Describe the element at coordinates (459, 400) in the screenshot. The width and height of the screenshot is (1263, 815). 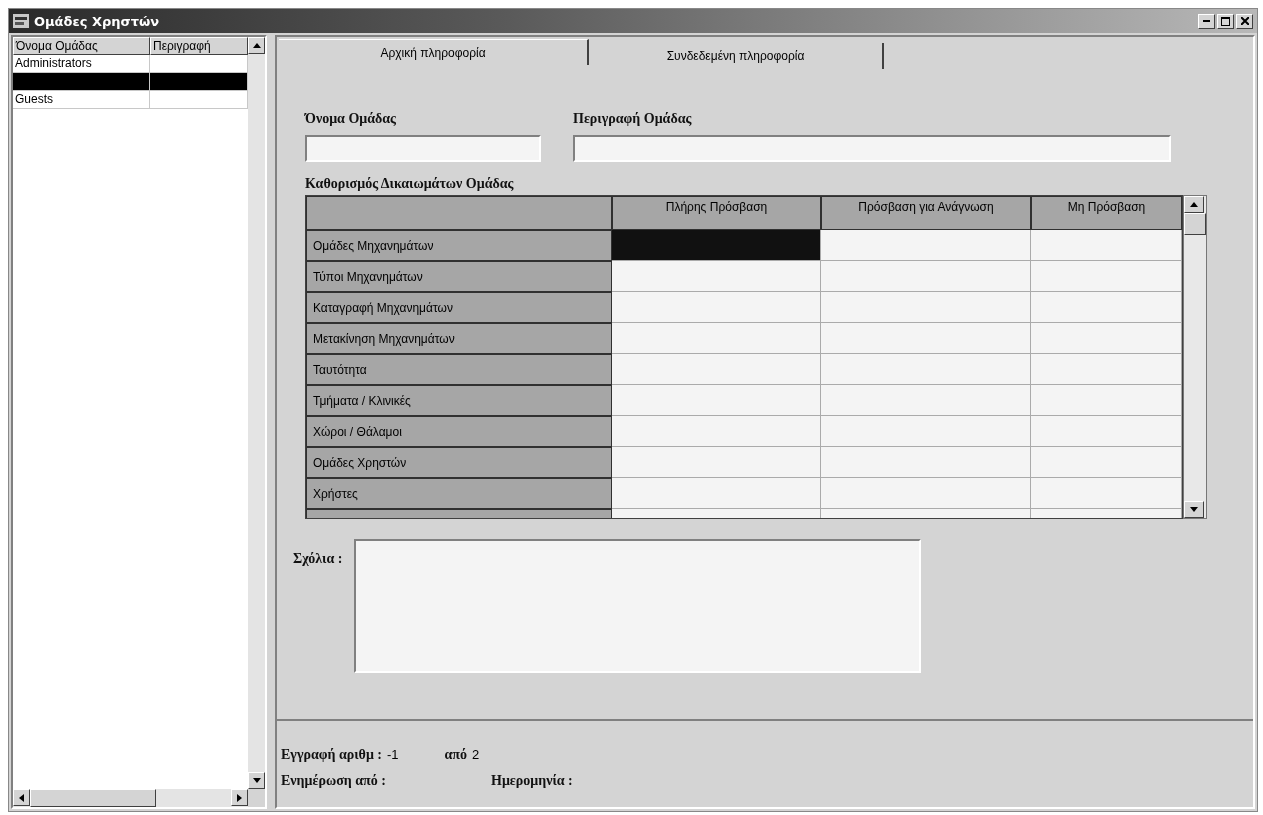
I see `row-header: Τμήματα / Κλινικές` at that location.